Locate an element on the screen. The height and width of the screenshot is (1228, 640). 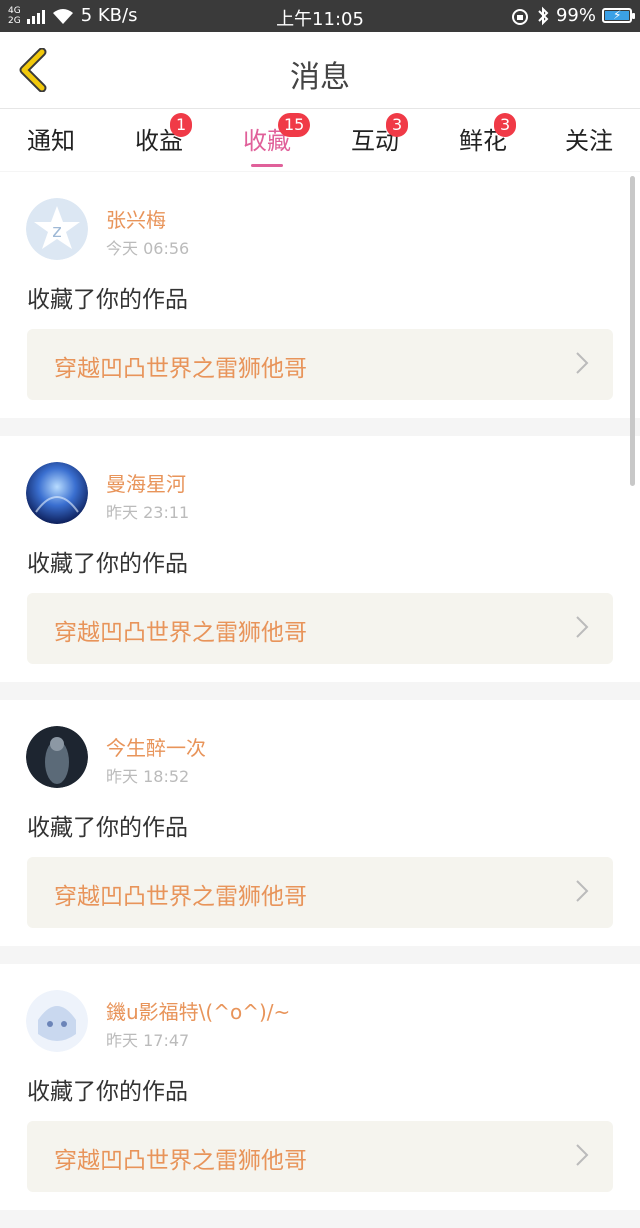
network-type: 4G 2G is located at coordinates (14, 15).